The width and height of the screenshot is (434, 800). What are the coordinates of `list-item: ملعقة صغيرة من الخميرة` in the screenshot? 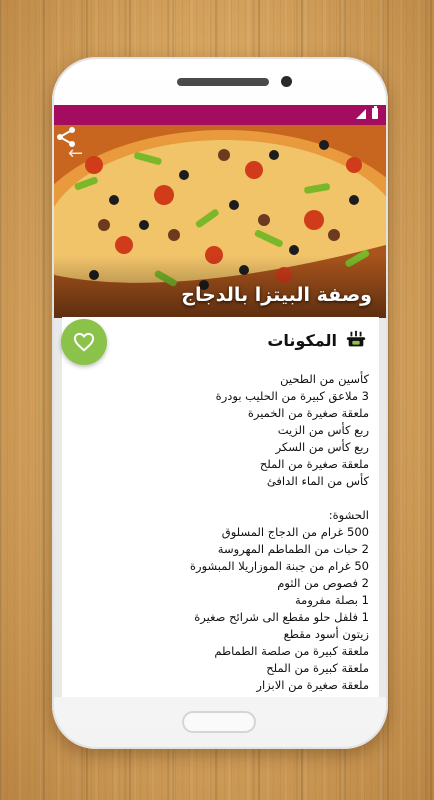 It's located at (308, 413).